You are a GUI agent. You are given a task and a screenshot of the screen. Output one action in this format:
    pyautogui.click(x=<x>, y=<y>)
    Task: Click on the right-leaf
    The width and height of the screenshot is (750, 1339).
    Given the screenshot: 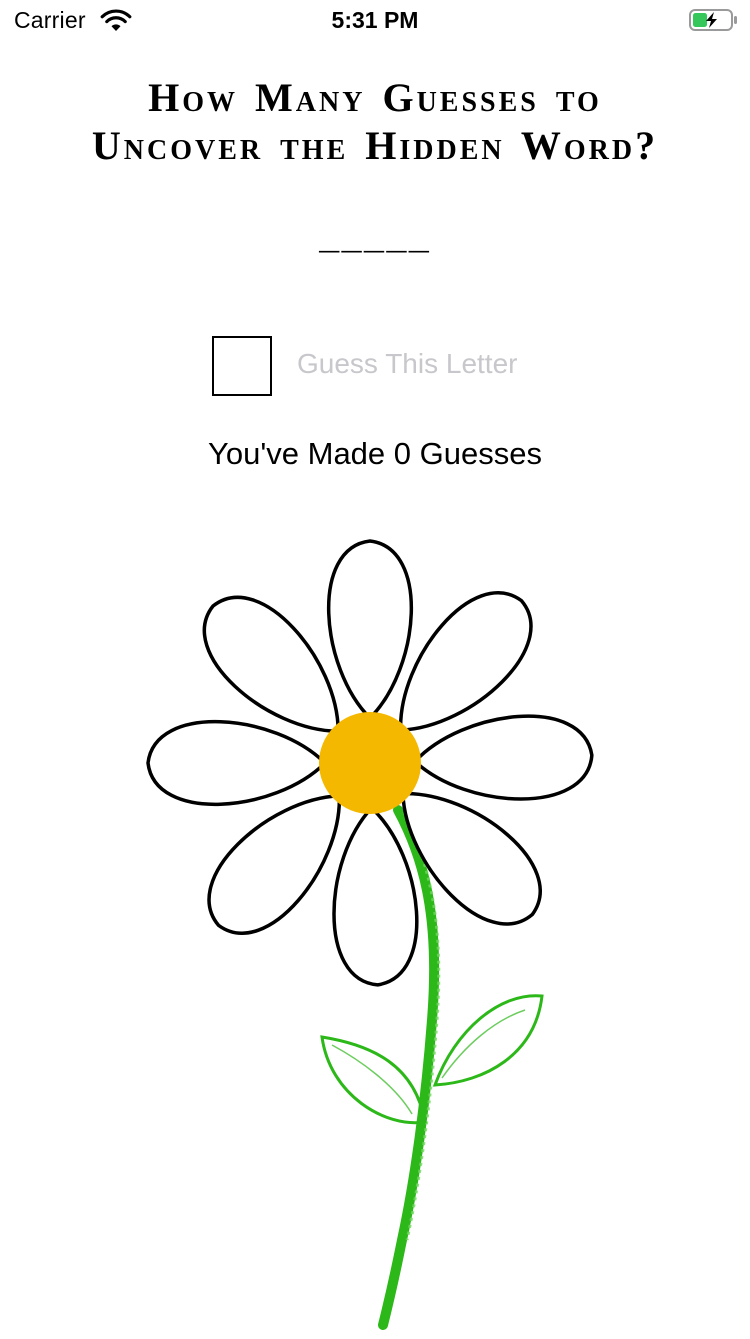 What is the action you would take?
    pyautogui.click(x=488, y=1040)
    